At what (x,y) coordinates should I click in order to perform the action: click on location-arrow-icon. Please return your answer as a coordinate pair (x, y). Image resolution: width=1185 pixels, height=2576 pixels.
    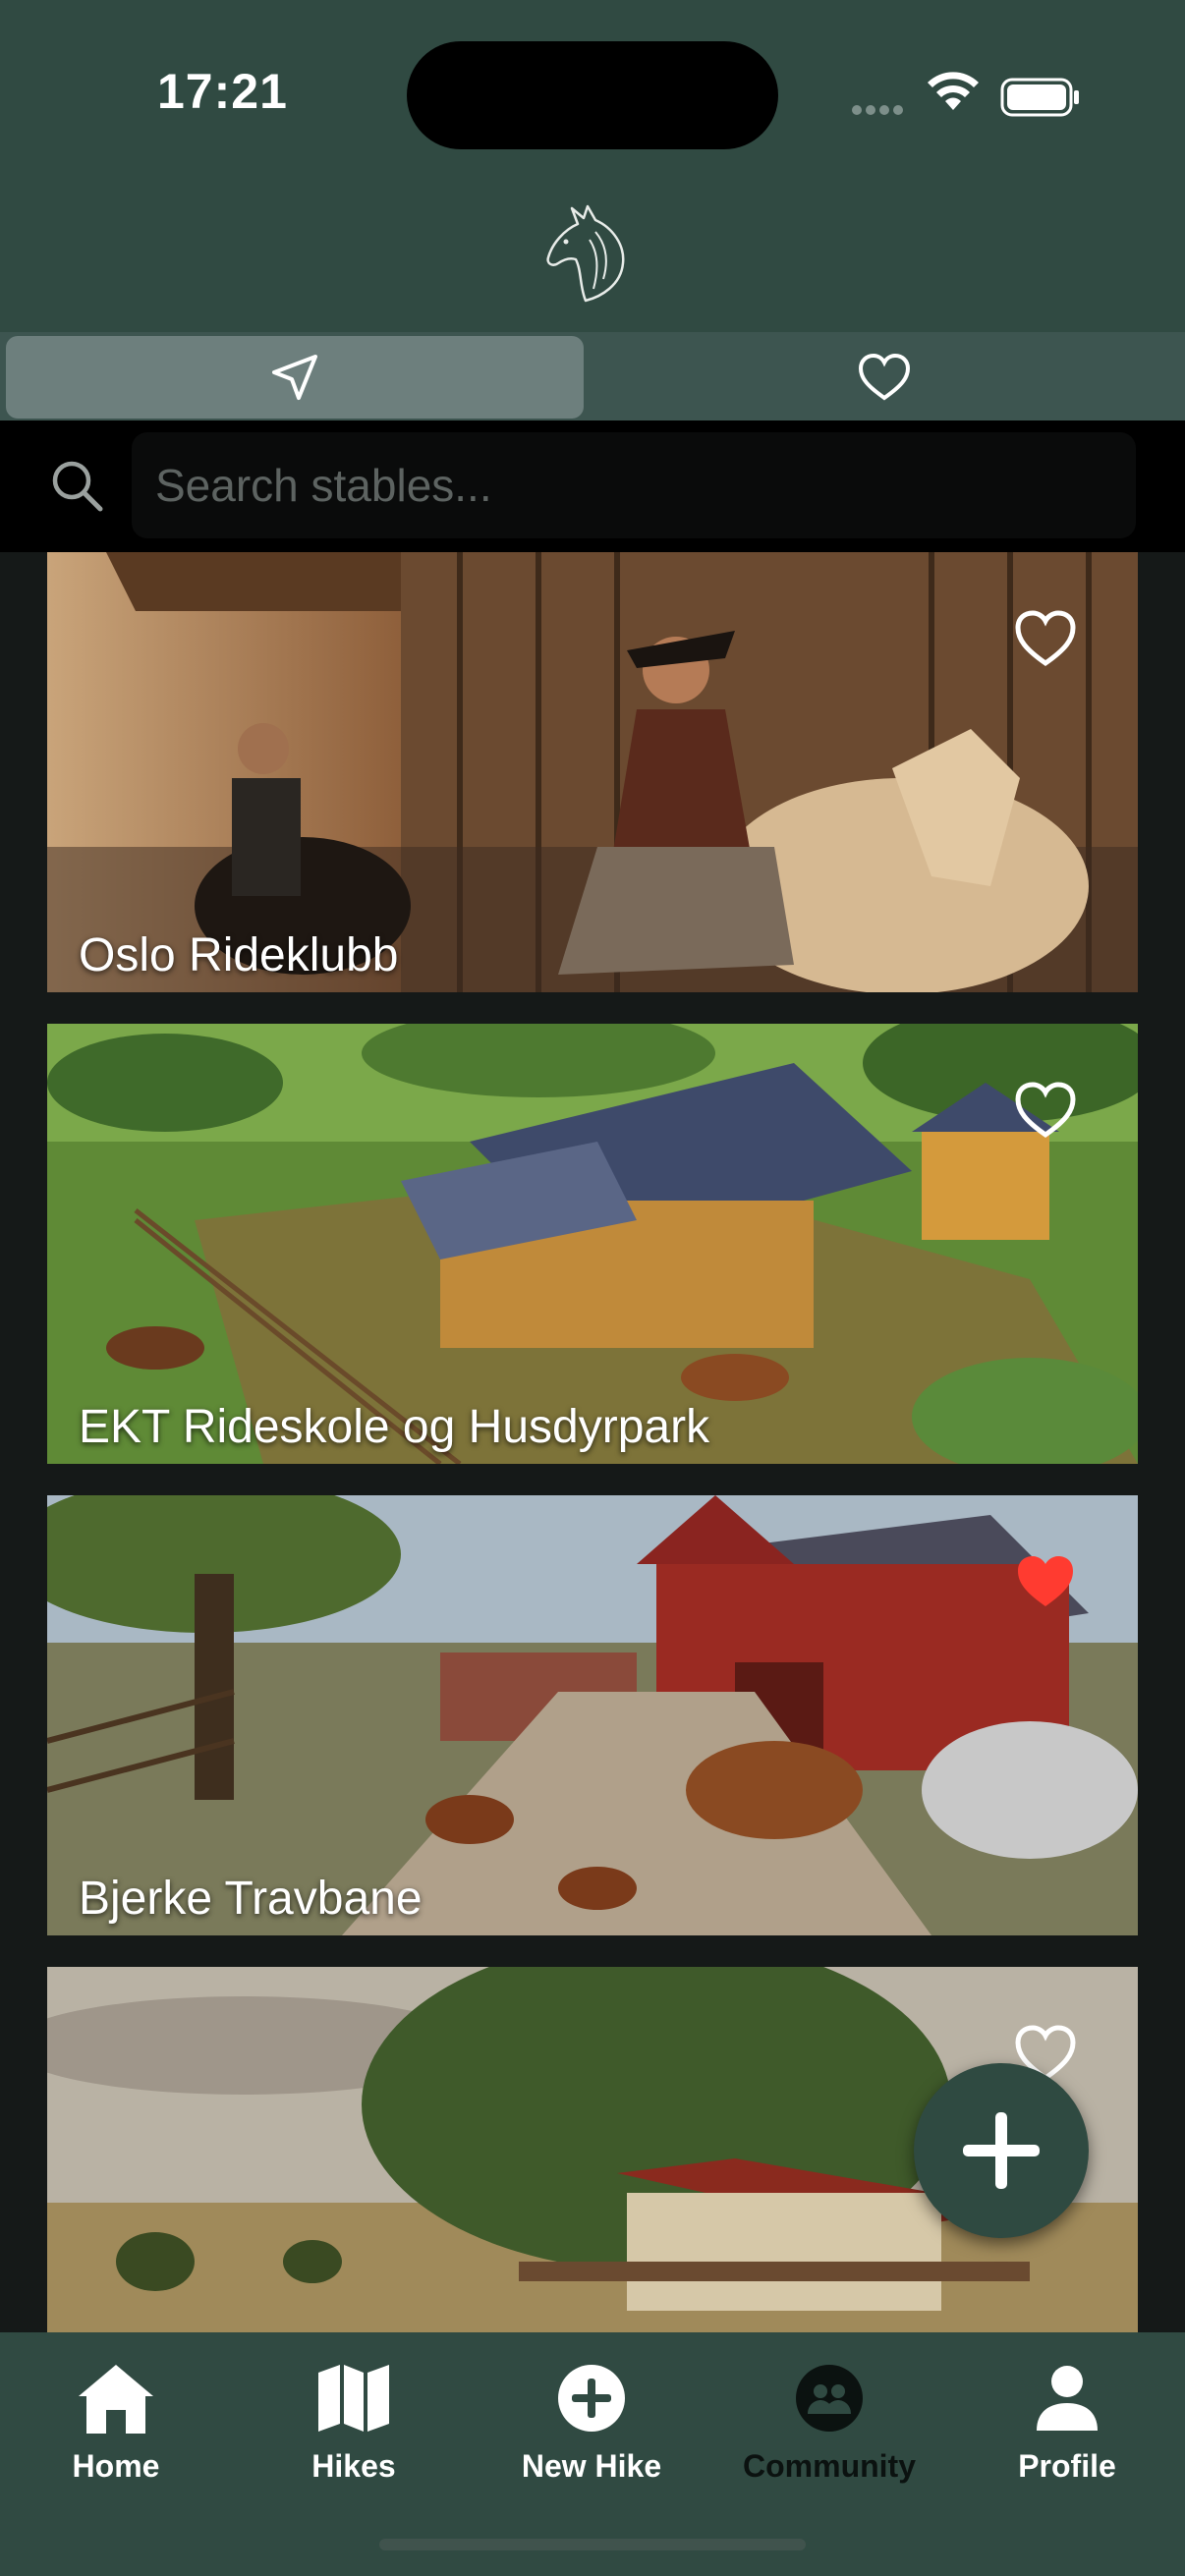
    Looking at the image, I should click on (294, 377).